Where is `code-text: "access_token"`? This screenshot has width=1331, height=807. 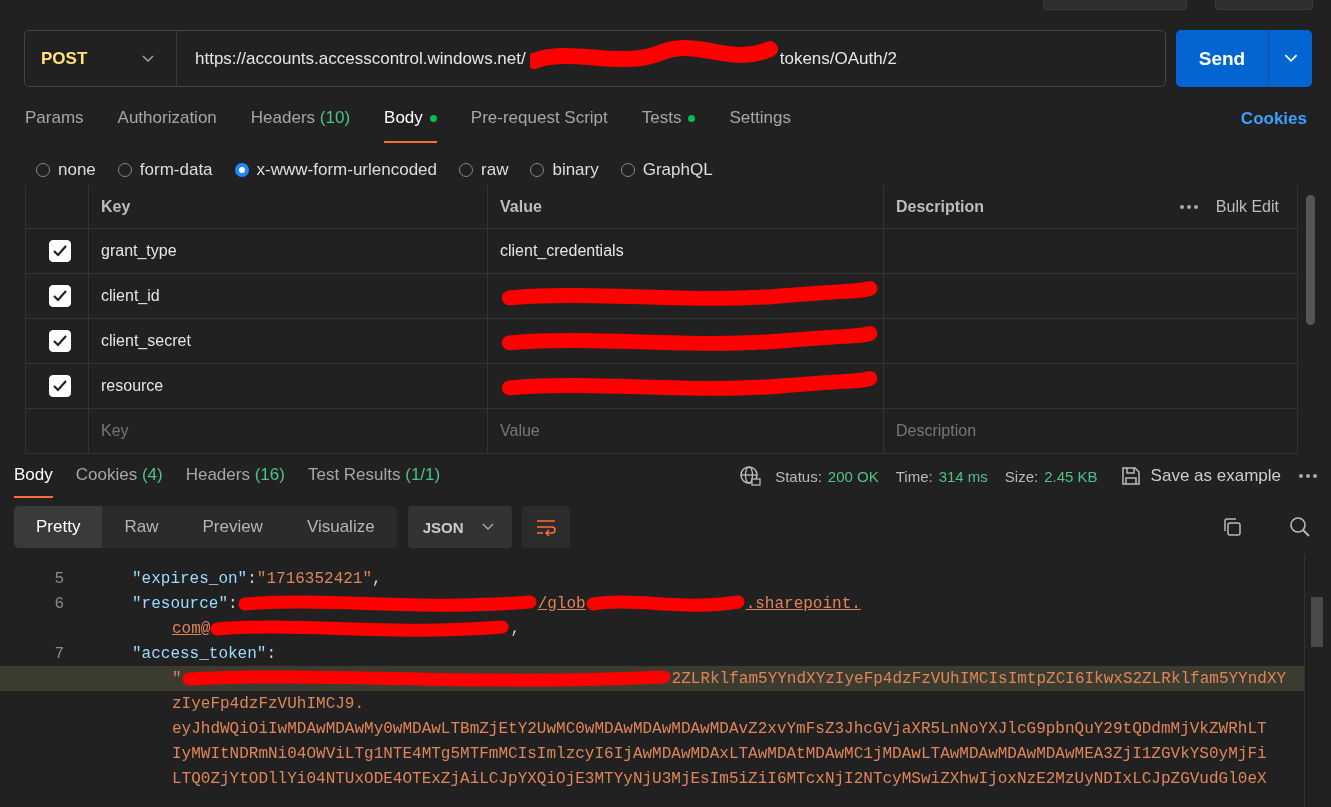
code-text: "access_token" is located at coordinates (199, 653).